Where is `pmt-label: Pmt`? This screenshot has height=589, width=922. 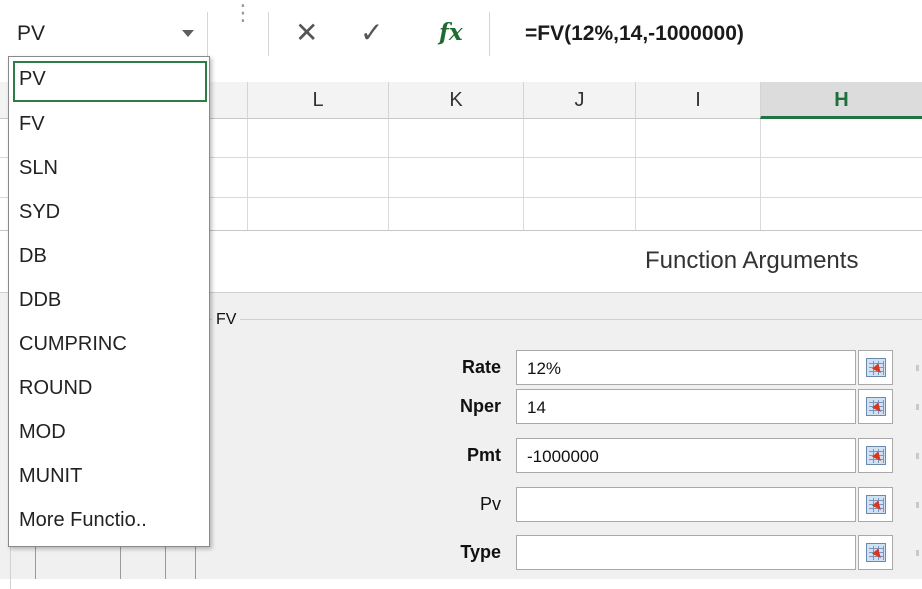
pmt-label: Pmt is located at coordinates (483, 455).